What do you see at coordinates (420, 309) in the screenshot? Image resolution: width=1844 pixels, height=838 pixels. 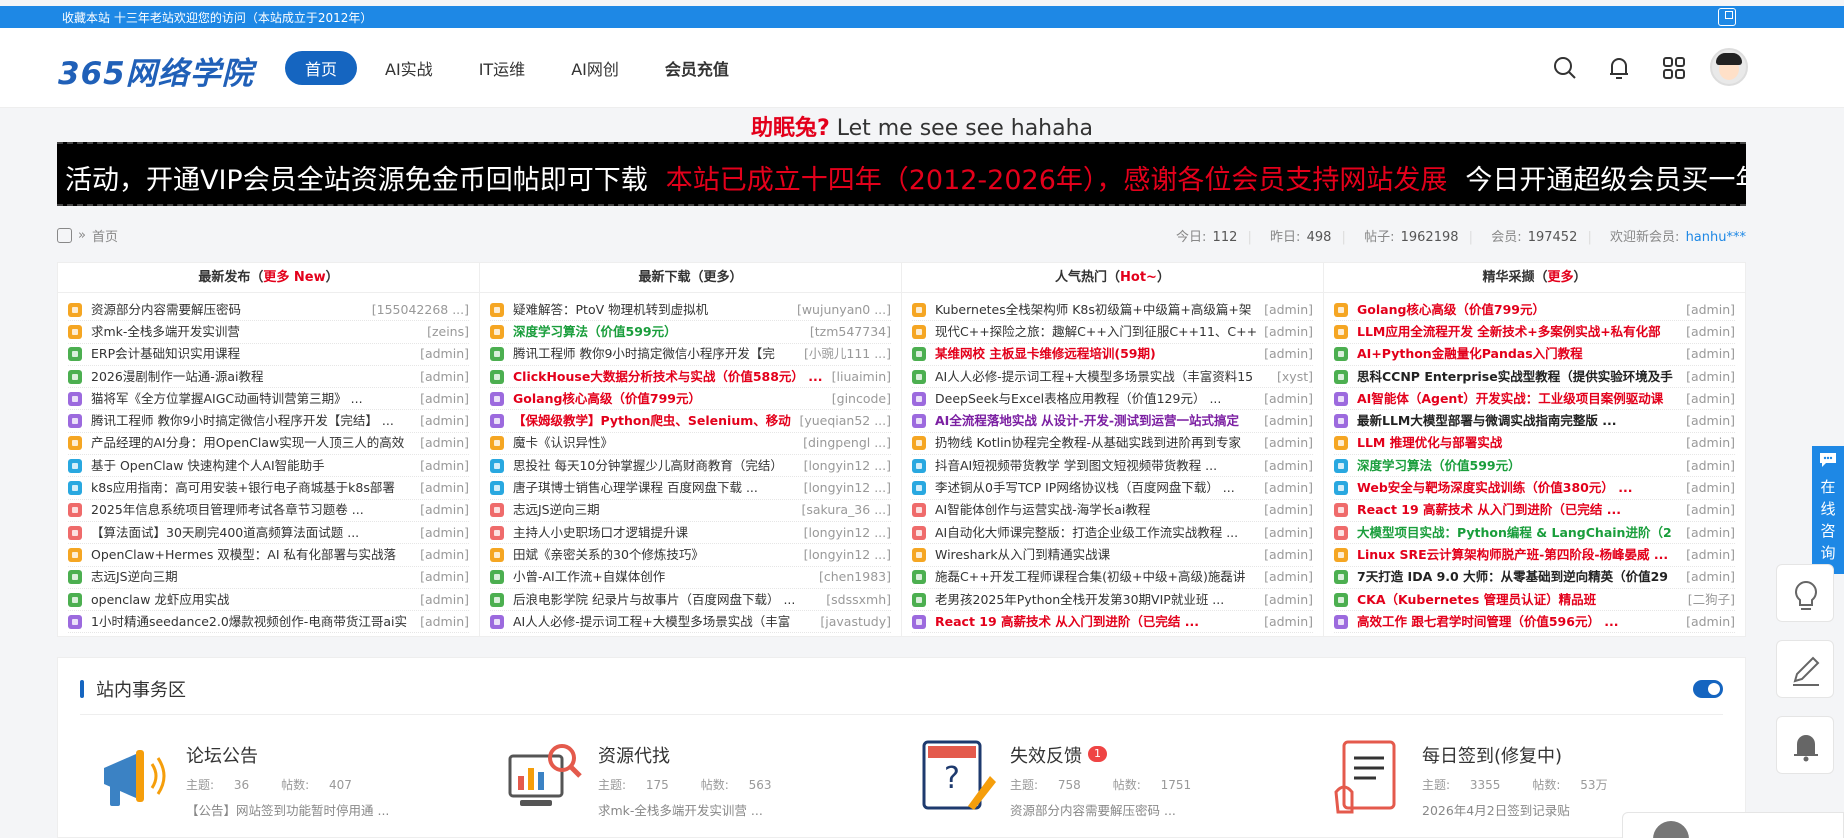 I see `thread-author: [155042268 ...]` at bounding box center [420, 309].